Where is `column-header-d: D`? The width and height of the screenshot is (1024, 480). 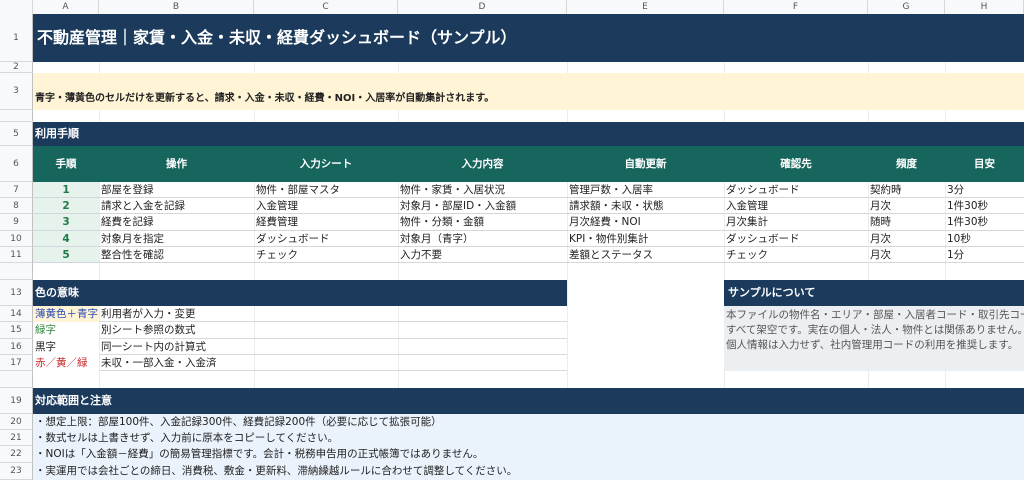
column-header-d: D is located at coordinates (482, 7).